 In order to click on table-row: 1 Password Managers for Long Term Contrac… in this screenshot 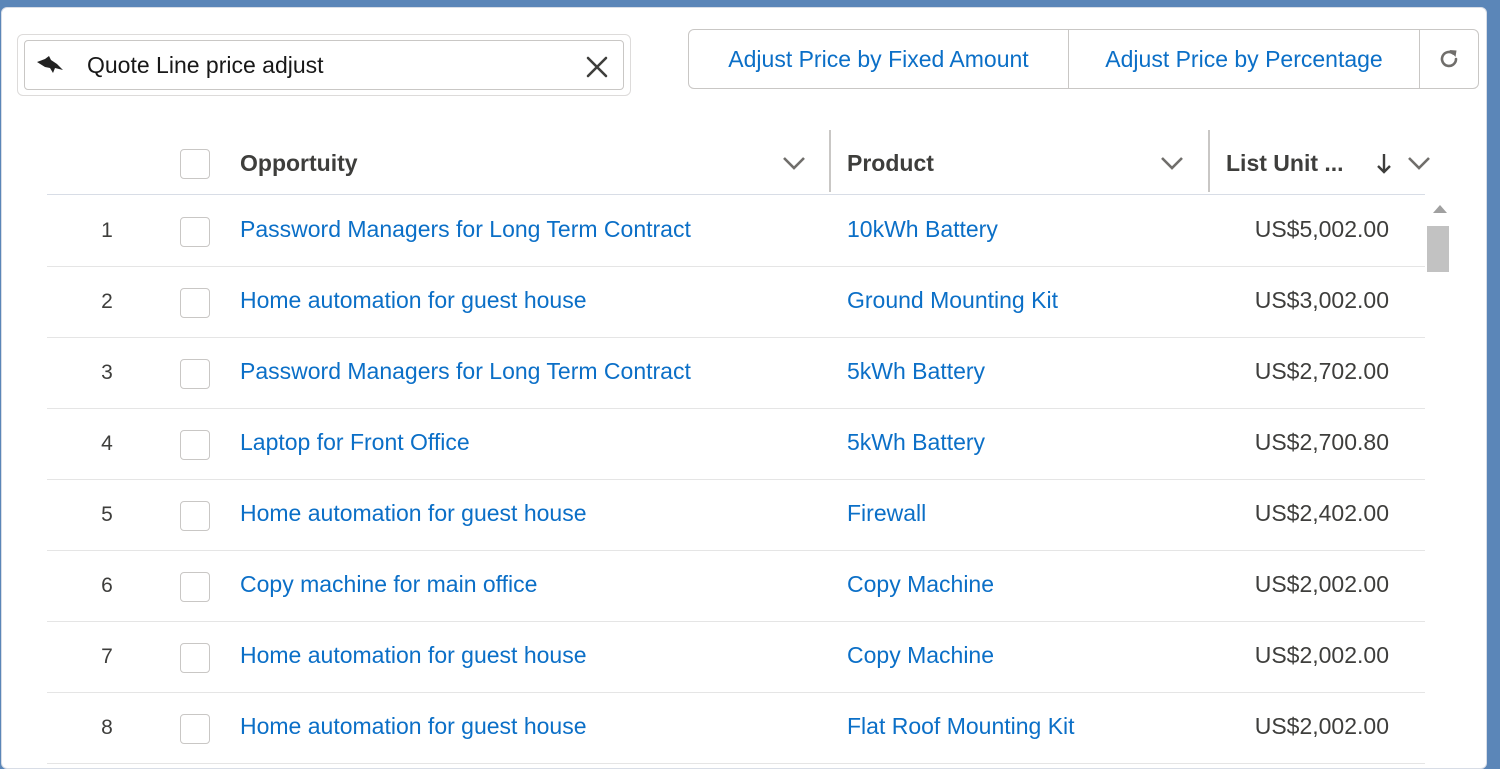, I will do `click(736, 231)`.